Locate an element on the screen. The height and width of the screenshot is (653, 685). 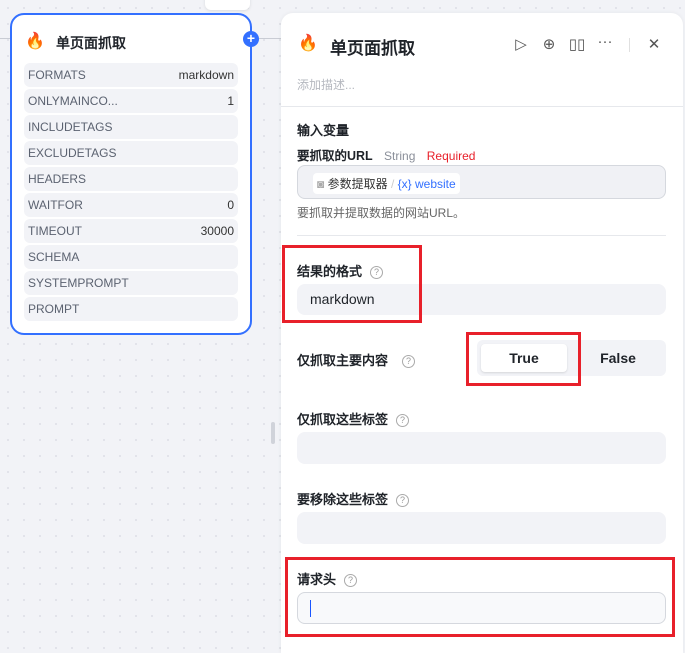
required-label: Required is located at coordinates (451, 156).